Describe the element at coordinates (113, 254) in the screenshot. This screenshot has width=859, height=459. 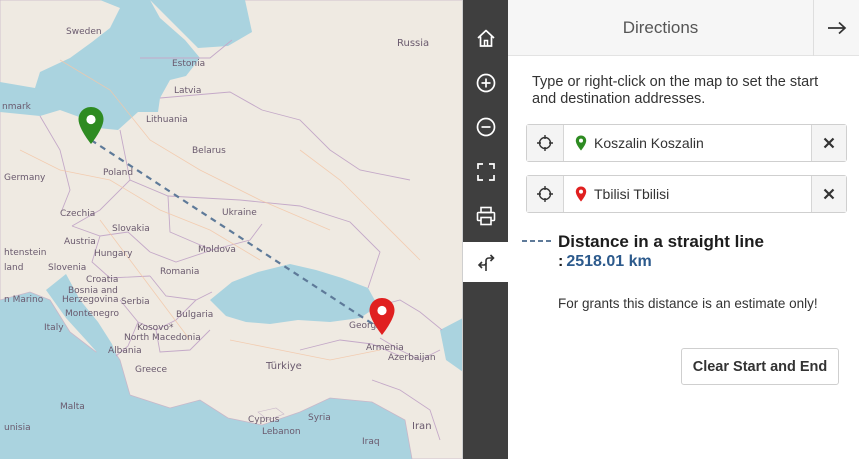
I see `map-label-hungary: Hungary` at that location.